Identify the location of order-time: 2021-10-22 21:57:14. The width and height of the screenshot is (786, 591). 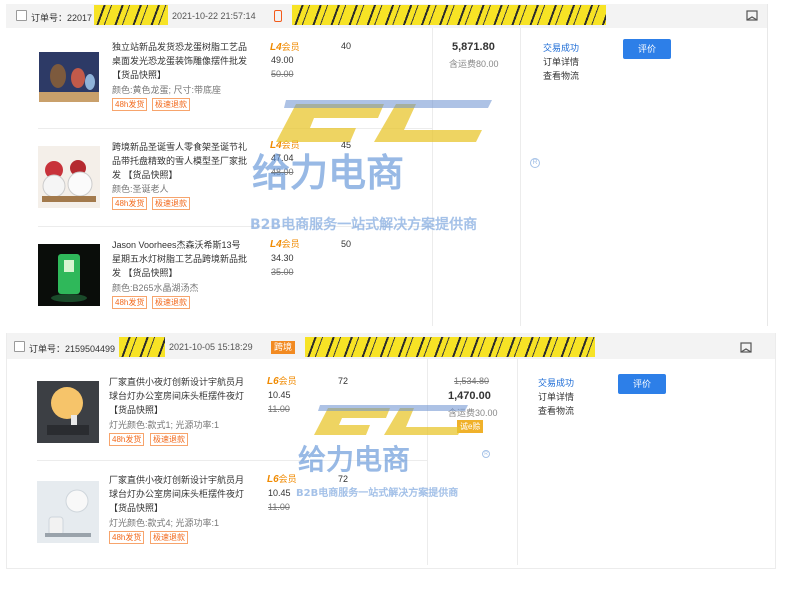
(214, 16).